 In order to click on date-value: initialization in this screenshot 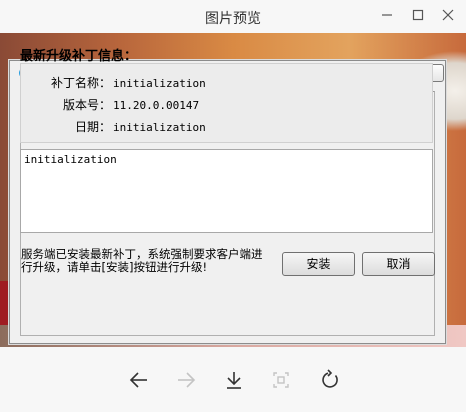, I will do `click(159, 127)`.